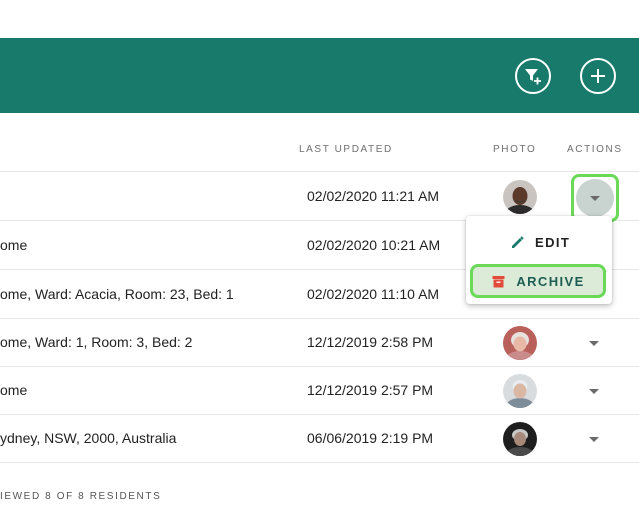  Describe the element at coordinates (539, 260) in the screenshot. I see `row-actions-menu: EDIT ARCHIVE` at that location.